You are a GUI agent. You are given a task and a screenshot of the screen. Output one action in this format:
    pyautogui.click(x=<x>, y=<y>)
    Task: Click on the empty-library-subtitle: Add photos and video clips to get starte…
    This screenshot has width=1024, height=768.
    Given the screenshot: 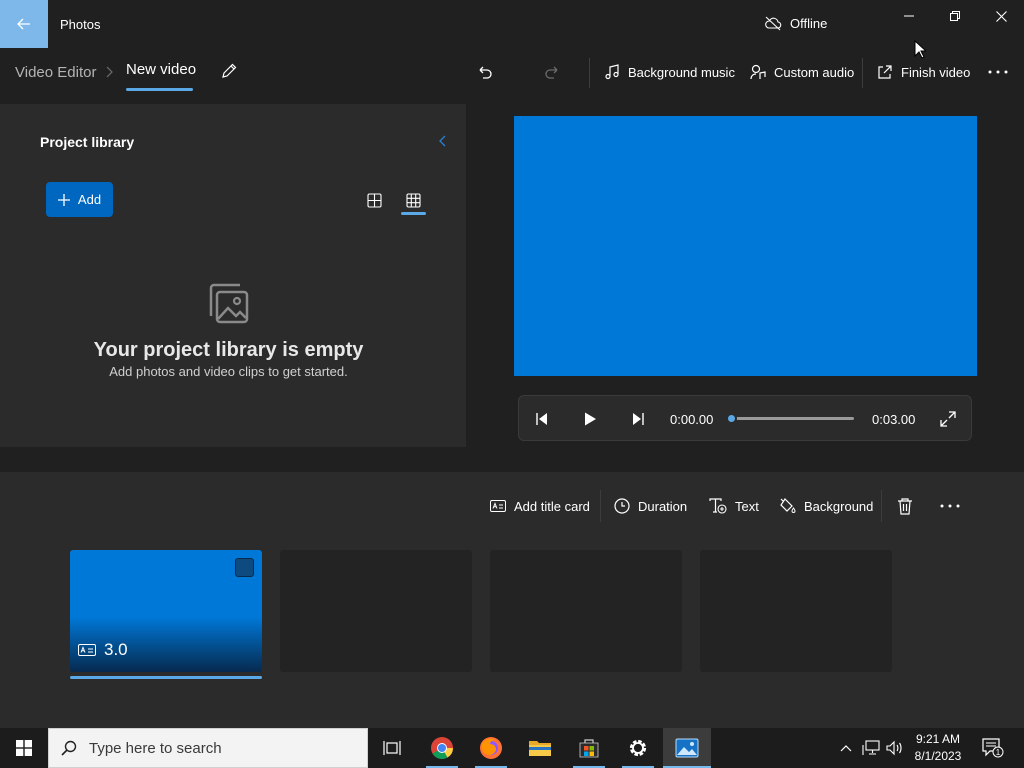 What is the action you would take?
    pyautogui.click(x=228, y=371)
    